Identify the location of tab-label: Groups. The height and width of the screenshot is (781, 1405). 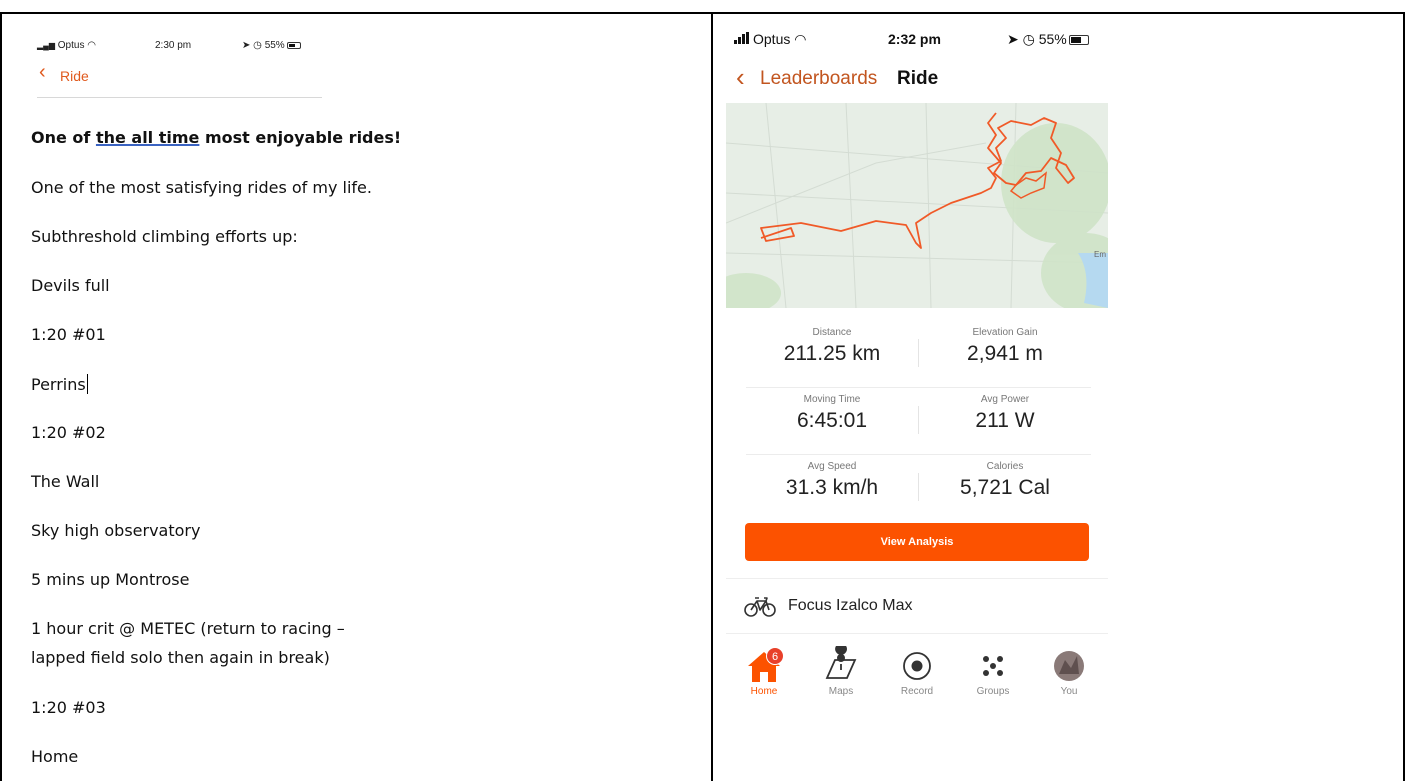
(993, 691).